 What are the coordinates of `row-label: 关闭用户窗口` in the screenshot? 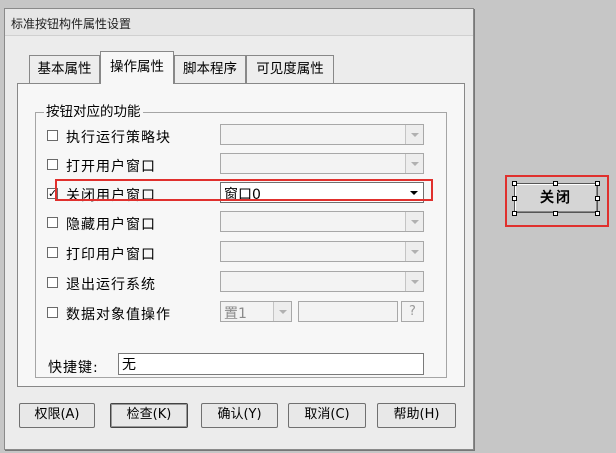 It's located at (111, 196).